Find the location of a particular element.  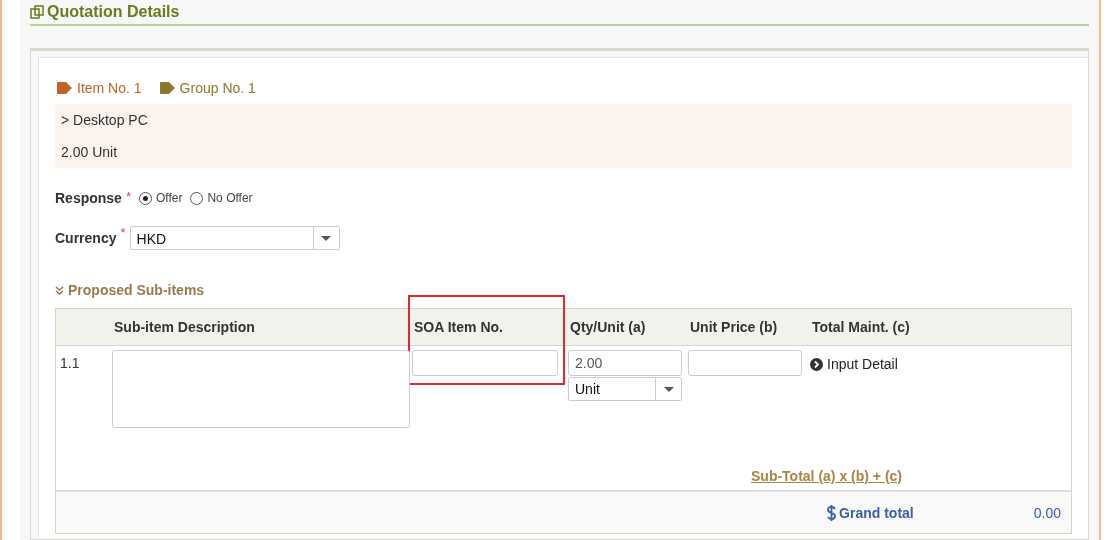

item-quantity: 2.00 Unit is located at coordinates (90, 152).